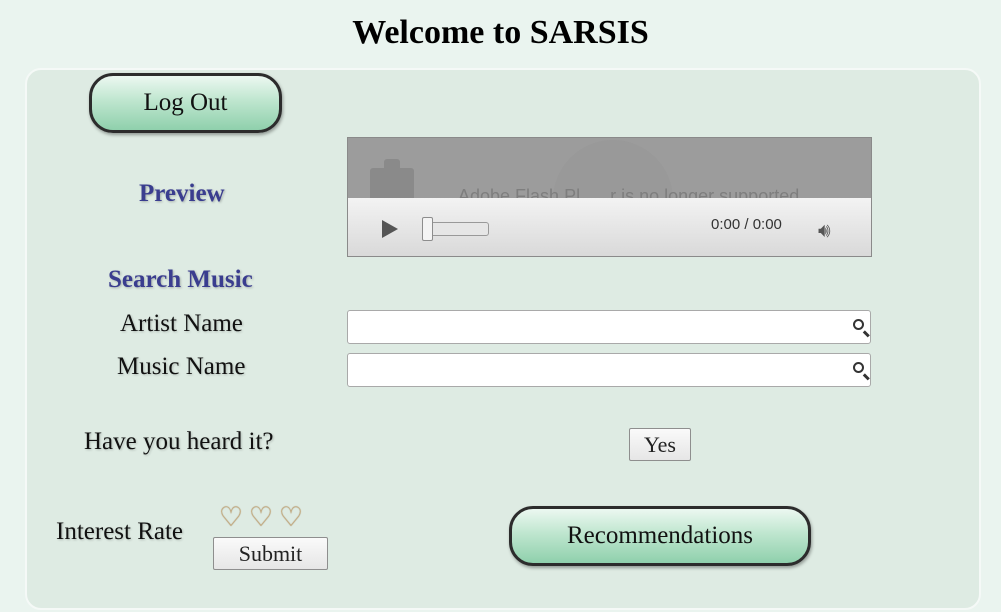  What do you see at coordinates (427, 229) in the screenshot?
I see `seek-knob` at bounding box center [427, 229].